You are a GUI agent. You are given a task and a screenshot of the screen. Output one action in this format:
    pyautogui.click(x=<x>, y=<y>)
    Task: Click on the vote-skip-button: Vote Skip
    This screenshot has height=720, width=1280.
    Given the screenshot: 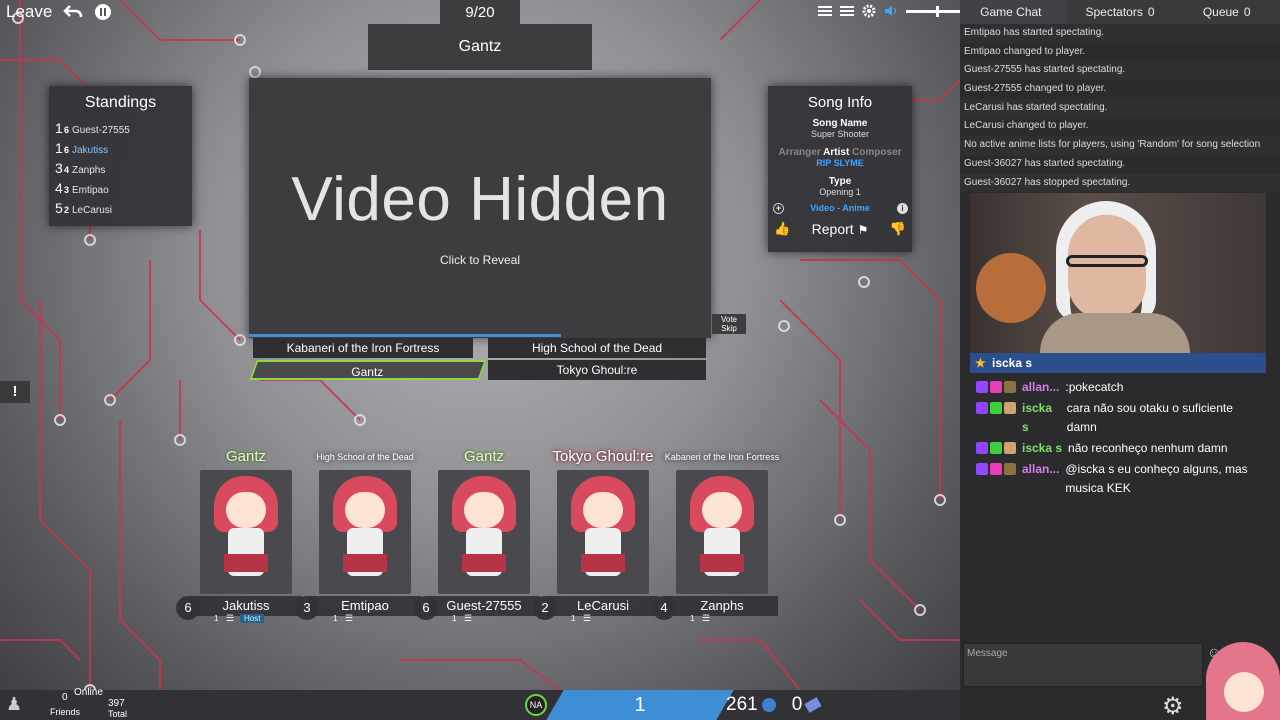 What is the action you would take?
    pyautogui.click(x=729, y=324)
    